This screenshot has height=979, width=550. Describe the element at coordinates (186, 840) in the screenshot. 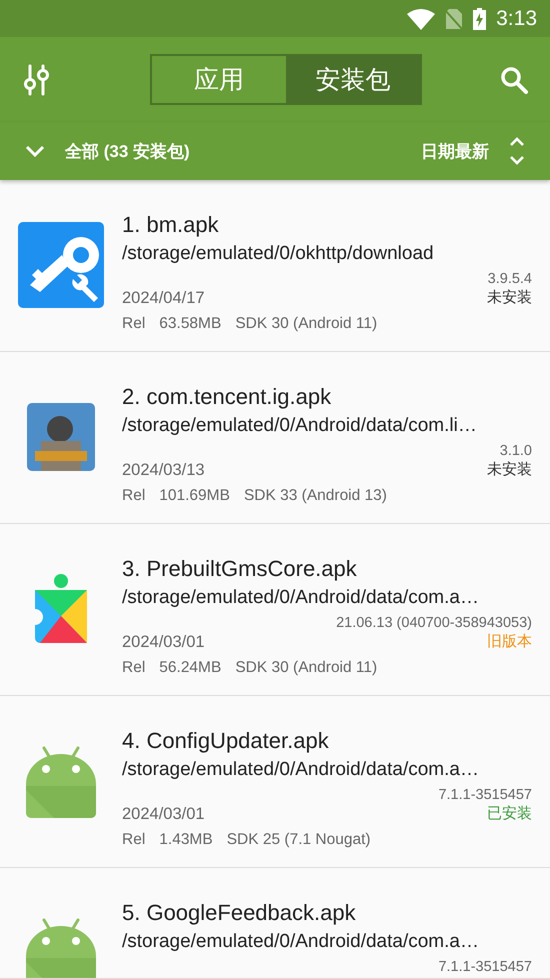

I see `file-size: 1.43MB` at that location.